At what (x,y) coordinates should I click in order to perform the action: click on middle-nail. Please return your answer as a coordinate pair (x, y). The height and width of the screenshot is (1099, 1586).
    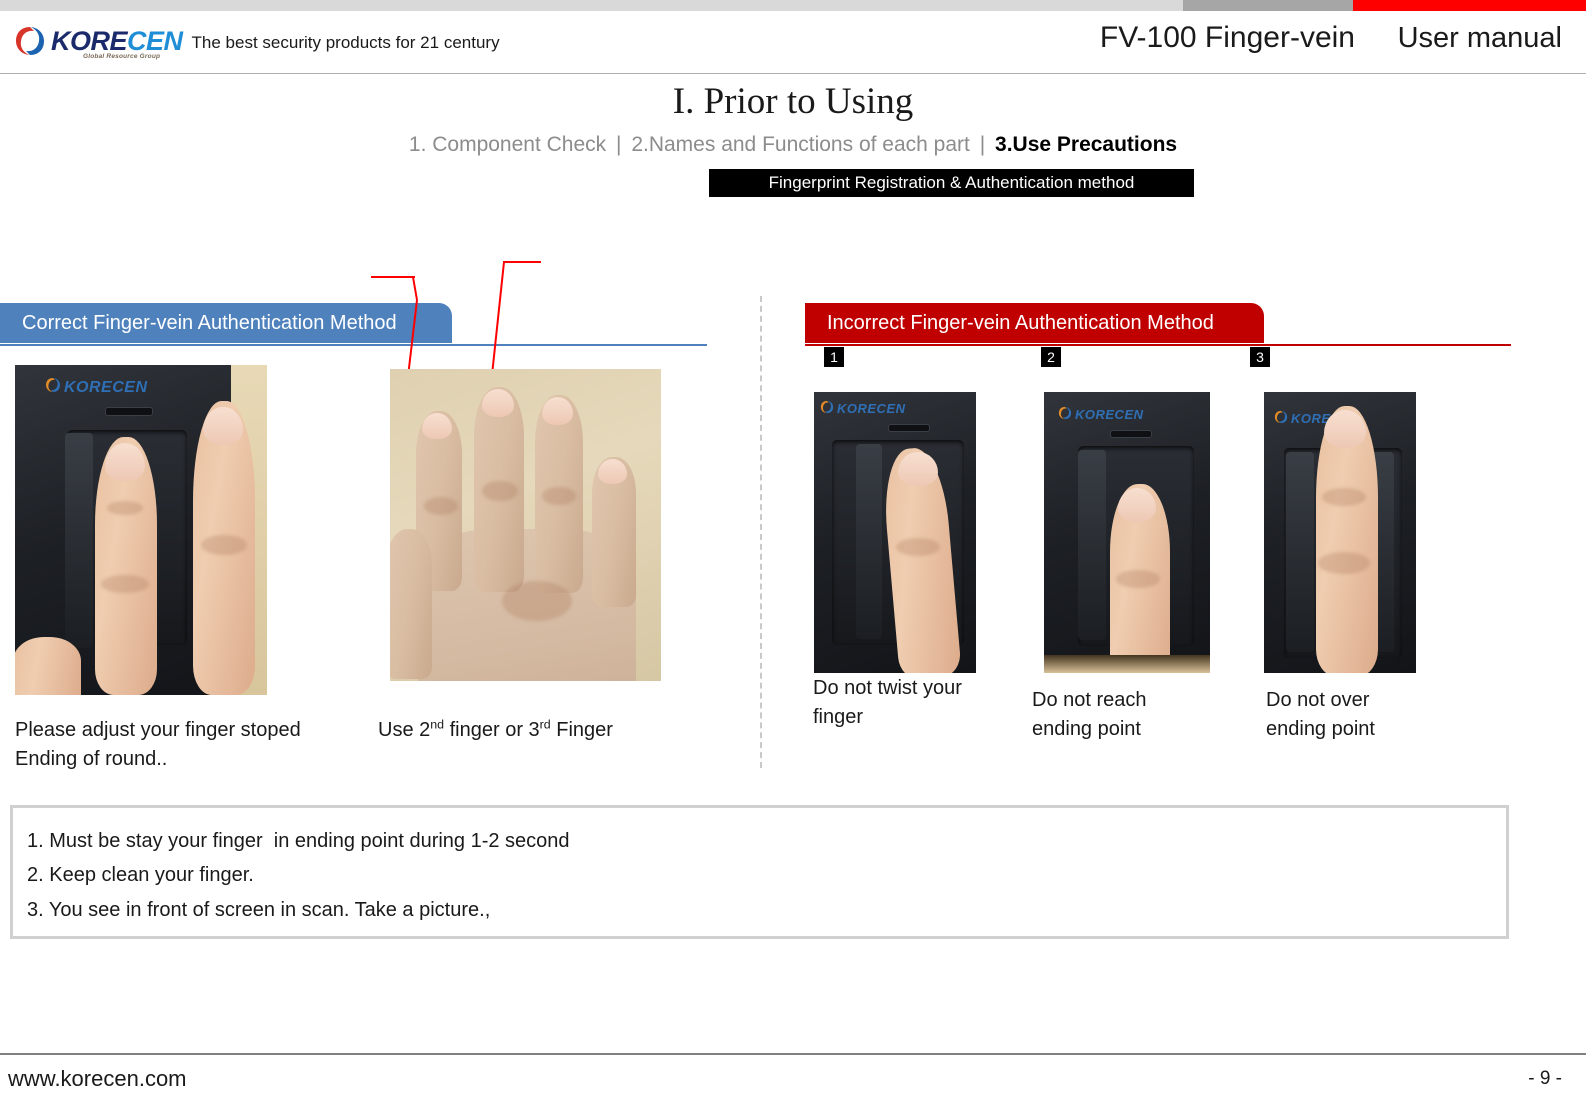
    Looking at the image, I should click on (498, 403).